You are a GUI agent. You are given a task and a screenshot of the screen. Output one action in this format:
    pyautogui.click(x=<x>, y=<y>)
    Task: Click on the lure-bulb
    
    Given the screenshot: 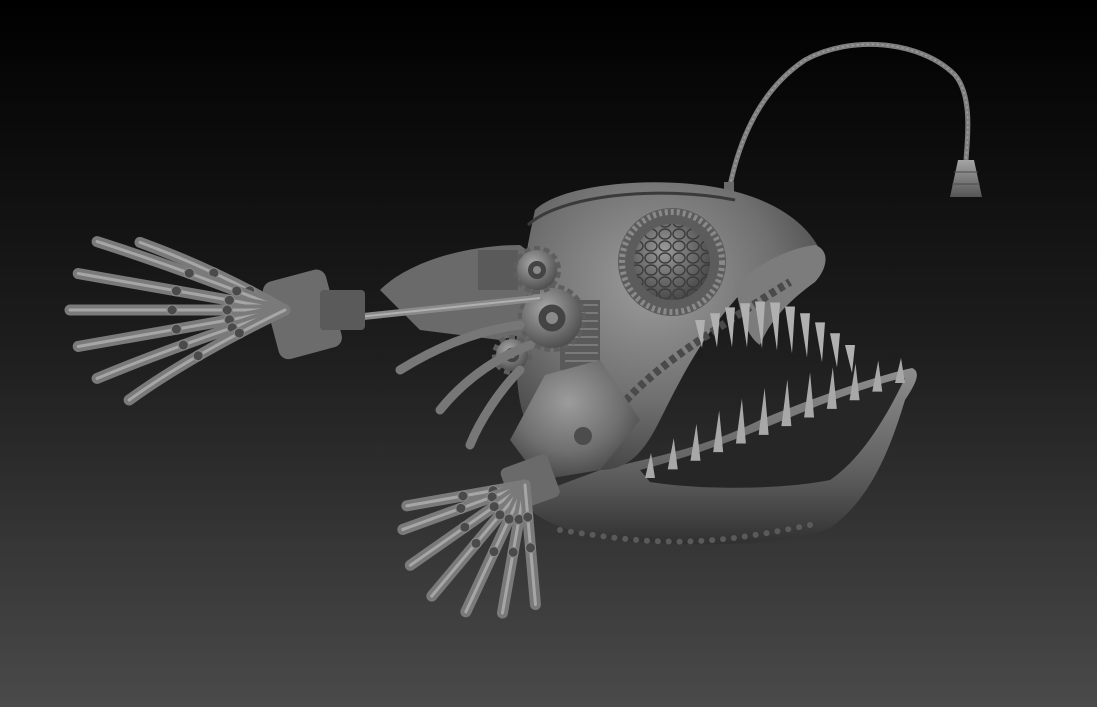 What is the action you would take?
    pyautogui.click(x=966, y=178)
    